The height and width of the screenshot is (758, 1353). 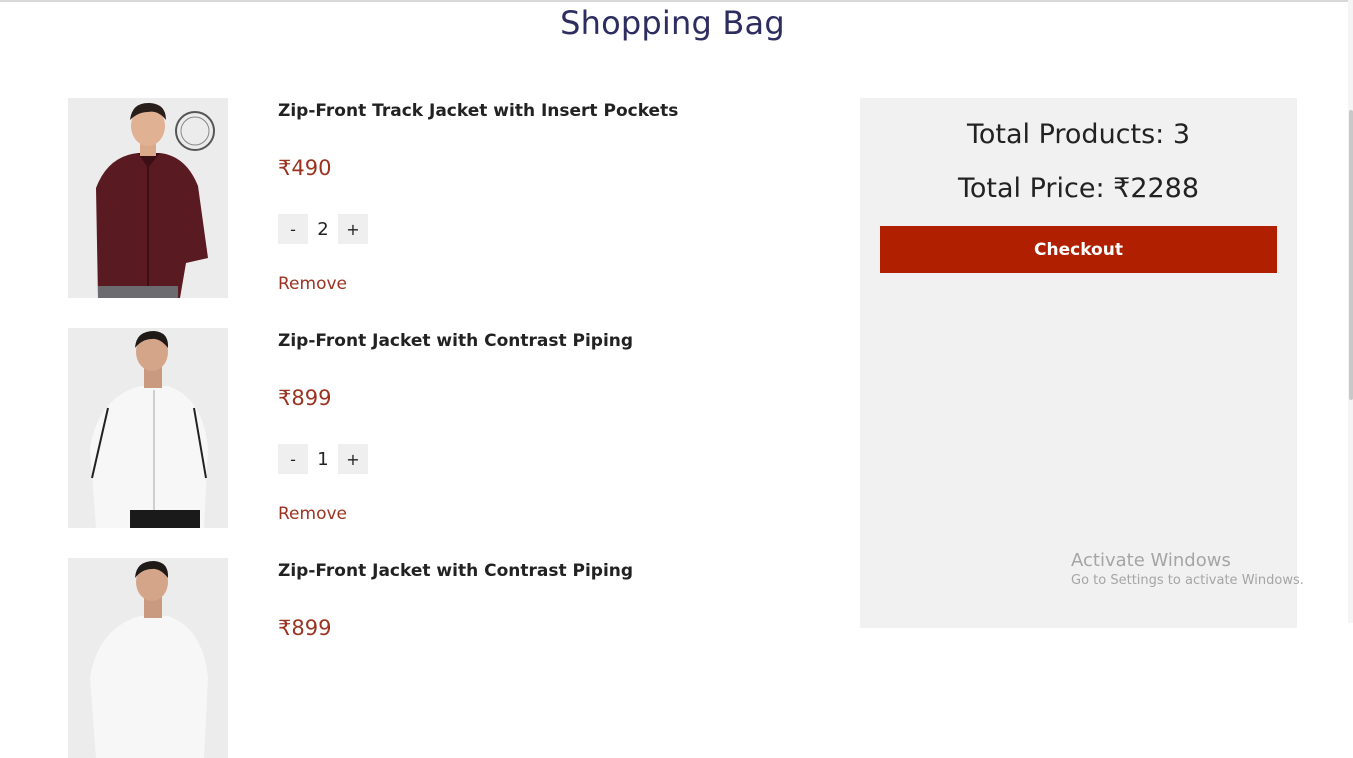 What do you see at coordinates (672, 23) in the screenshot?
I see `page-title: Shopping Bag` at bounding box center [672, 23].